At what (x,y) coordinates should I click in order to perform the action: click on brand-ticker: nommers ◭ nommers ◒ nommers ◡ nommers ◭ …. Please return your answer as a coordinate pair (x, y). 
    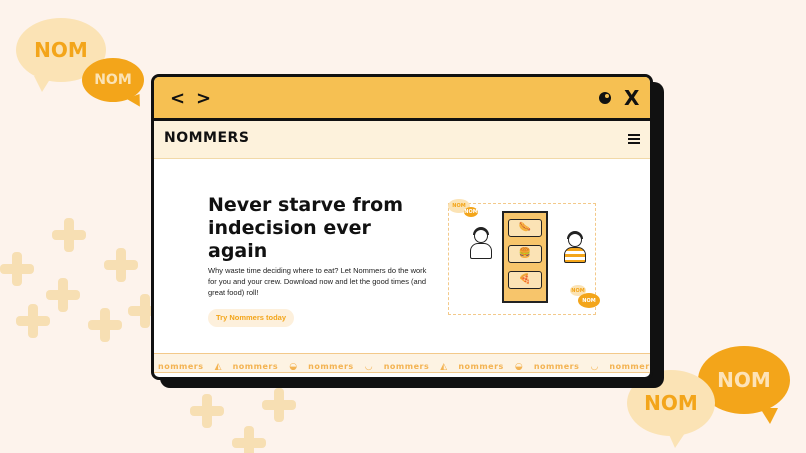
    Looking at the image, I should click on (402, 363).